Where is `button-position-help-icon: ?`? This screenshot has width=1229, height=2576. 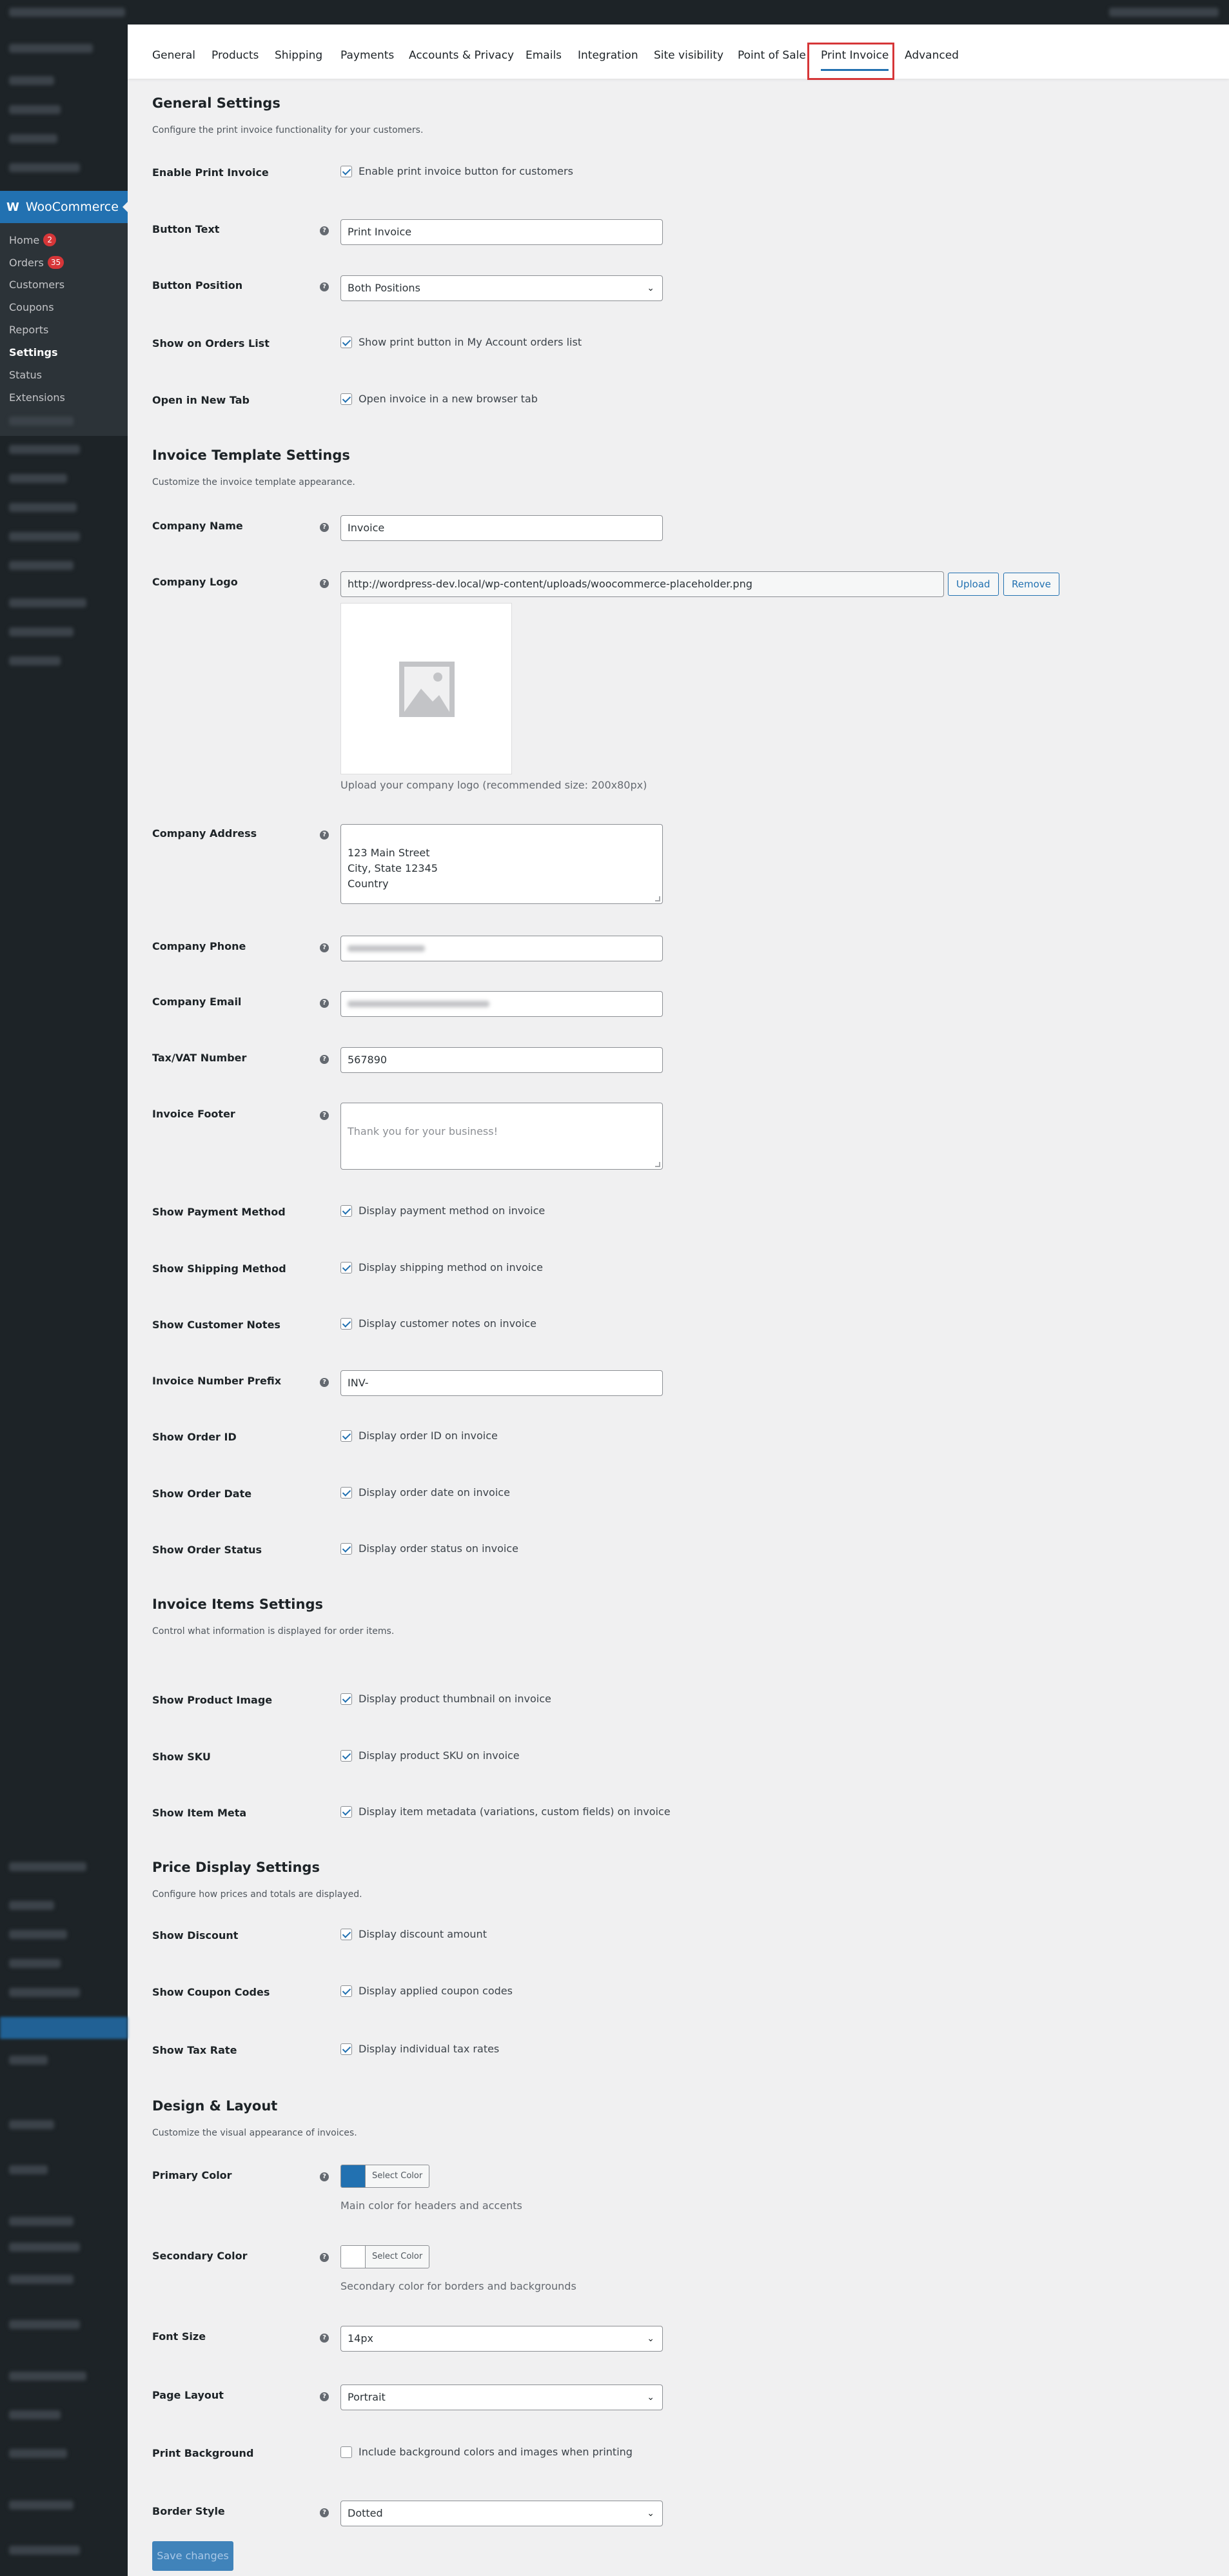
button-position-help-icon: ? is located at coordinates (324, 286).